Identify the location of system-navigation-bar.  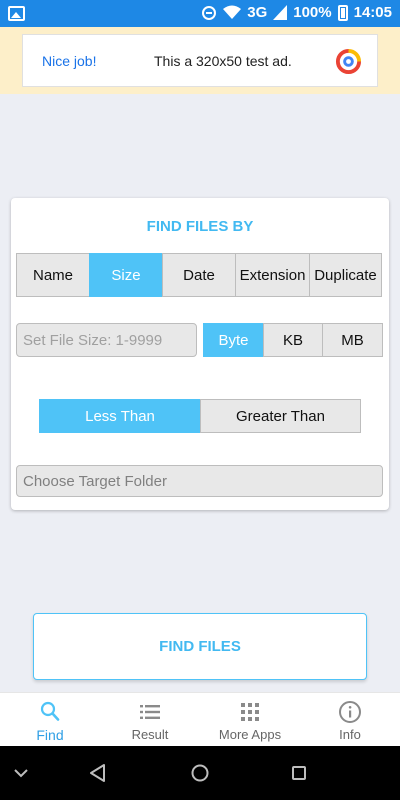
(200, 773).